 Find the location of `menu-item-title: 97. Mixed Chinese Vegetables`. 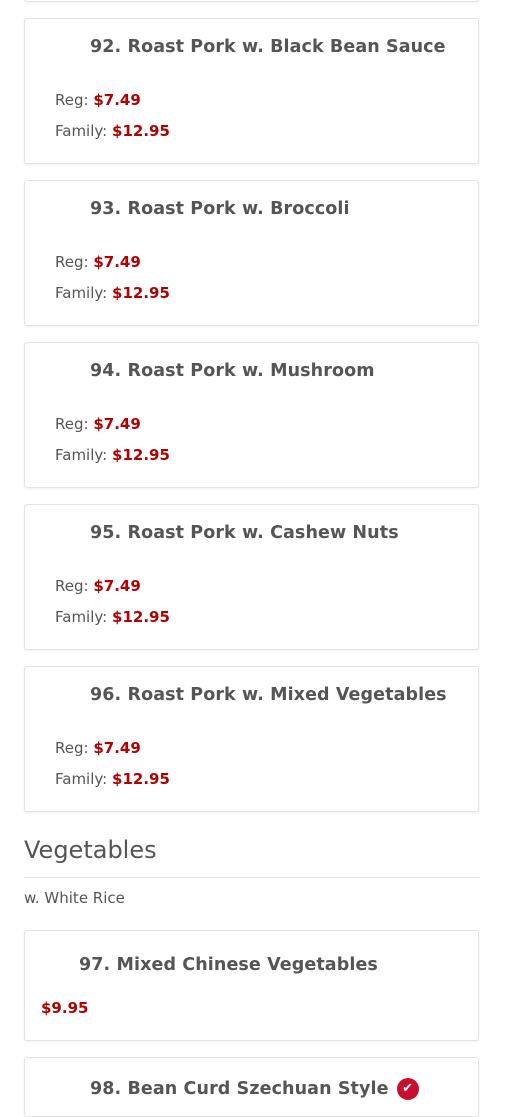

menu-item-title: 97. Mixed Chinese Vegetables is located at coordinates (228, 965).